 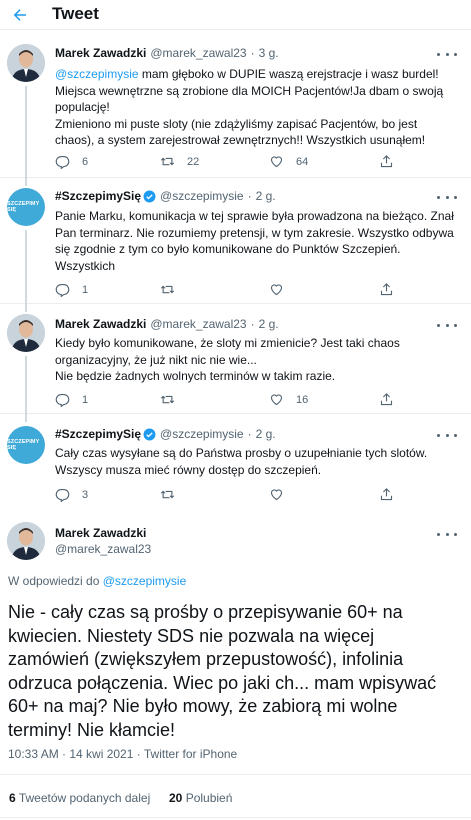 What do you see at coordinates (100, 533) in the screenshot?
I see `focus-author-name: Marek Zawadzki` at bounding box center [100, 533].